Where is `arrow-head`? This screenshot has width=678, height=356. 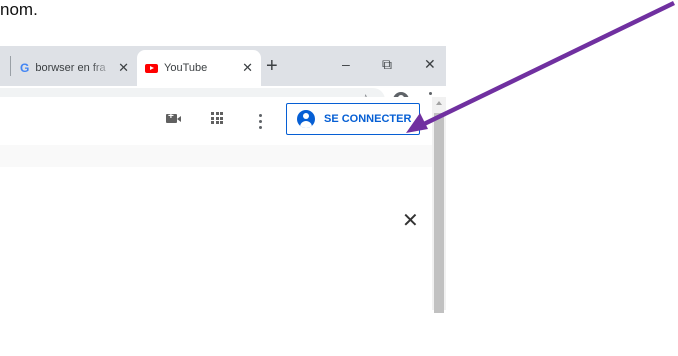 arrow-head is located at coordinates (417, 123).